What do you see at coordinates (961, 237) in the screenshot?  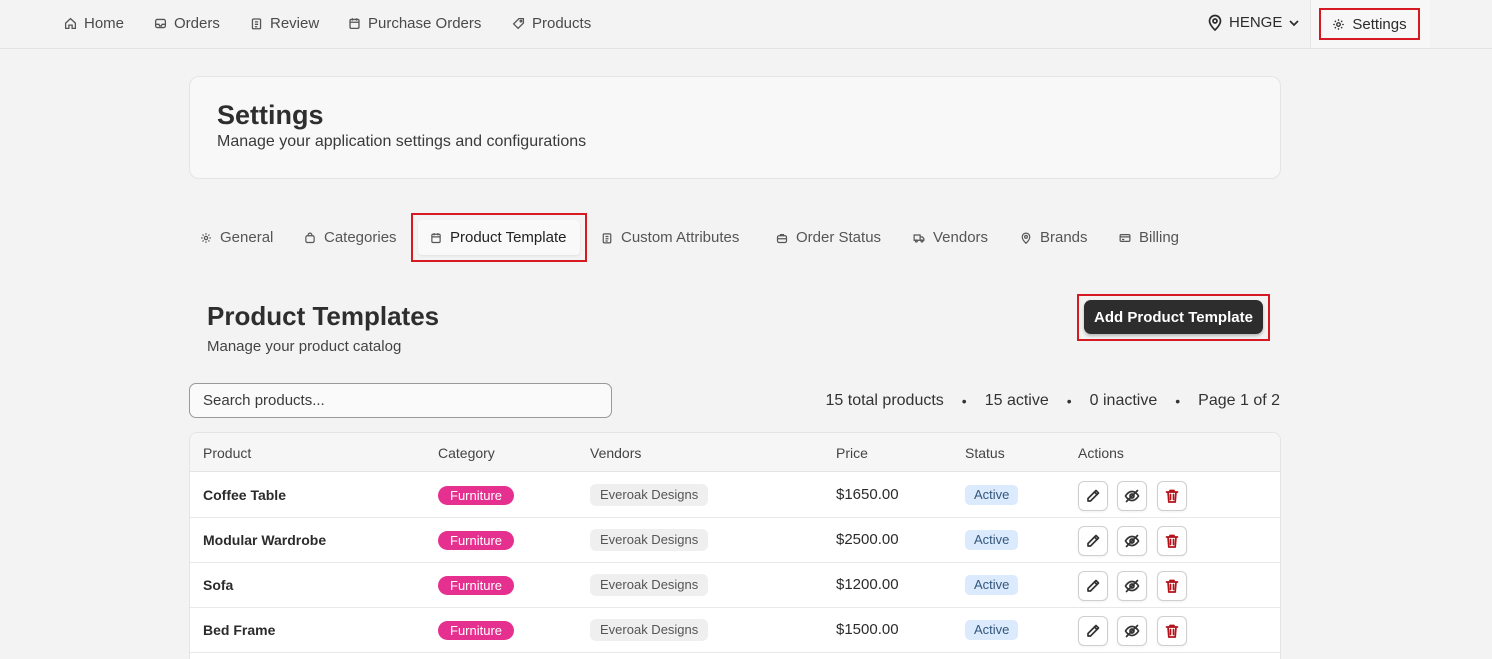 I see `tab-vendors-label: Vendors` at bounding box center [961, 237].